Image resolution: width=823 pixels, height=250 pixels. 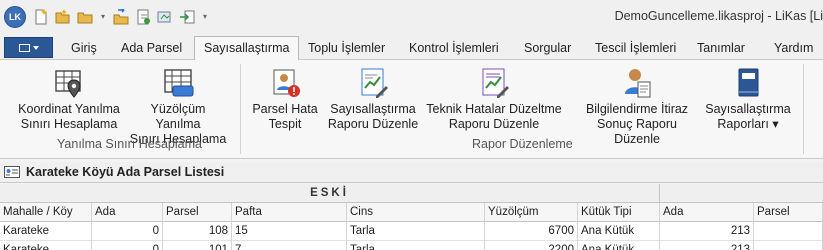 What do you see at coordinates (84, 49) in the screenshot?
I see `tab-giris: Giriş` at bounding box center [84, 49].